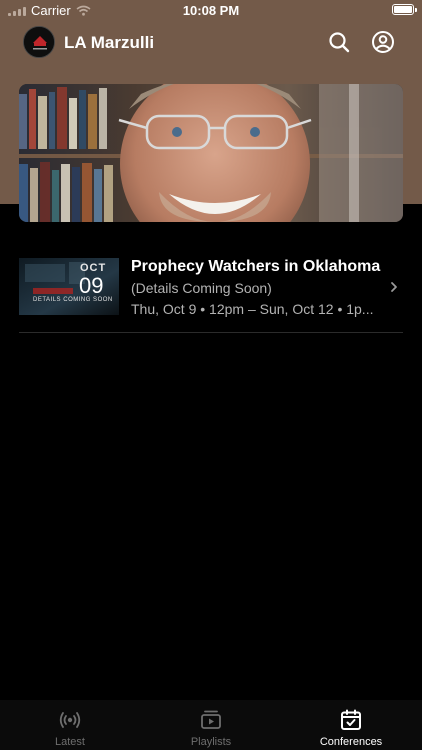  Describe the element at coordinates (39, 42) in the screenshot. I see `channel-logo` at that location.